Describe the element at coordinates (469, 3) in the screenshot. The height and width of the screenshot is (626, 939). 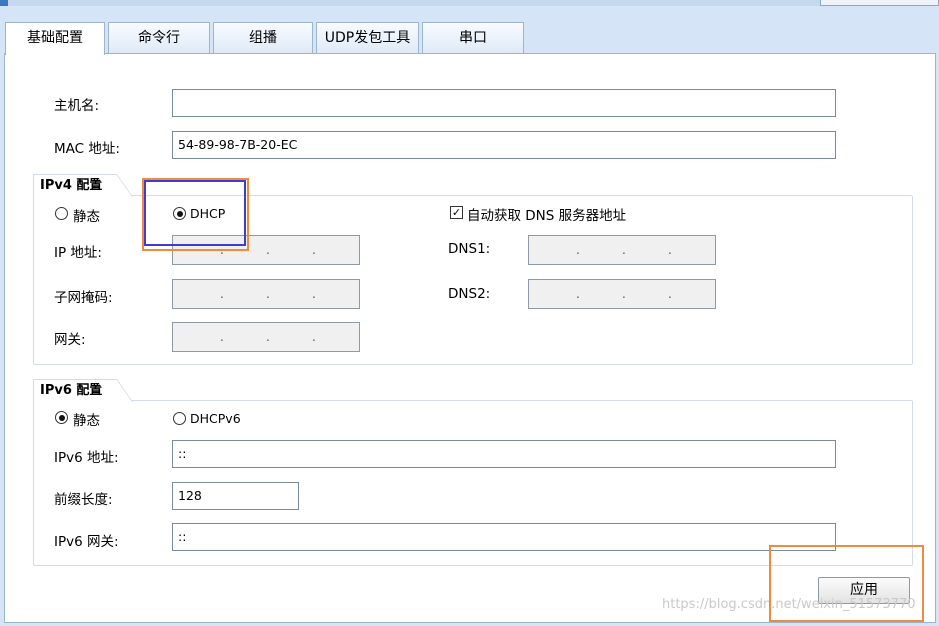
I see `title-bar` at that location.